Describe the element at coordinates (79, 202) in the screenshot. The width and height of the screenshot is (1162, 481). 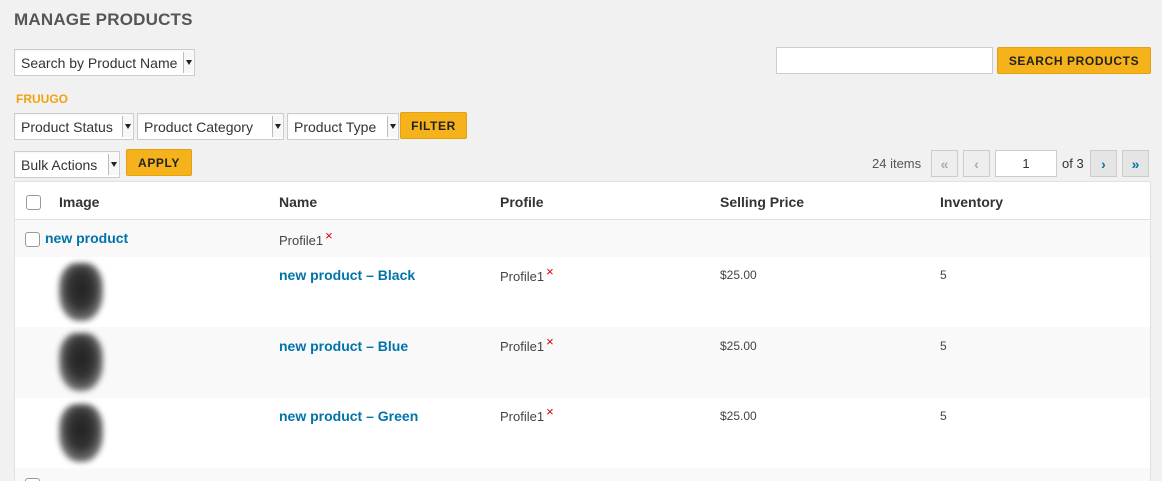
I see `column-header-image: Image` at that location.